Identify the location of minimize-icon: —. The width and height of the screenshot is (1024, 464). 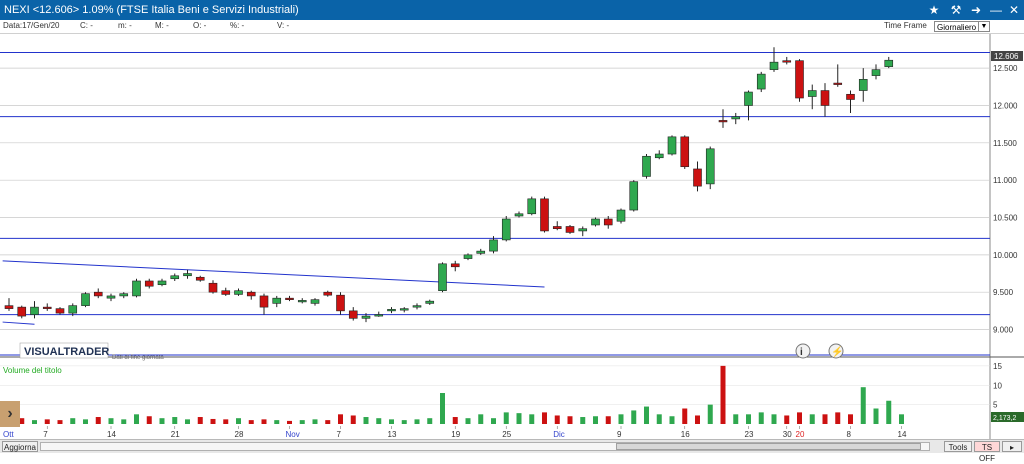
(996, 10).